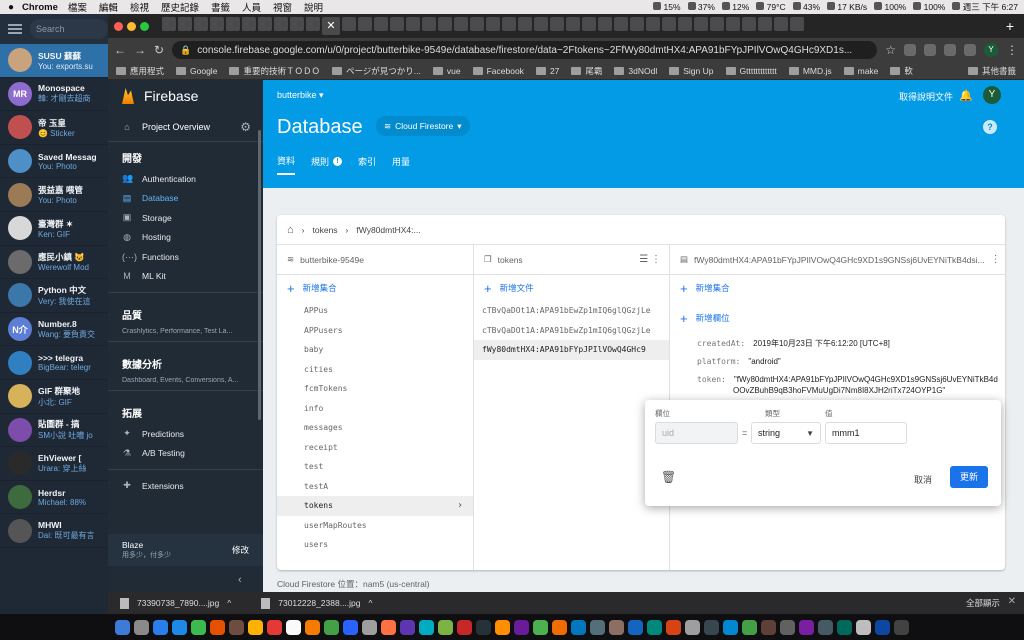 The height and width of the screenshot is (640, 1024). Describe the element at coordinates (185, 410) in the screenshot. I see `nav-section-title: 拓展` at that location.